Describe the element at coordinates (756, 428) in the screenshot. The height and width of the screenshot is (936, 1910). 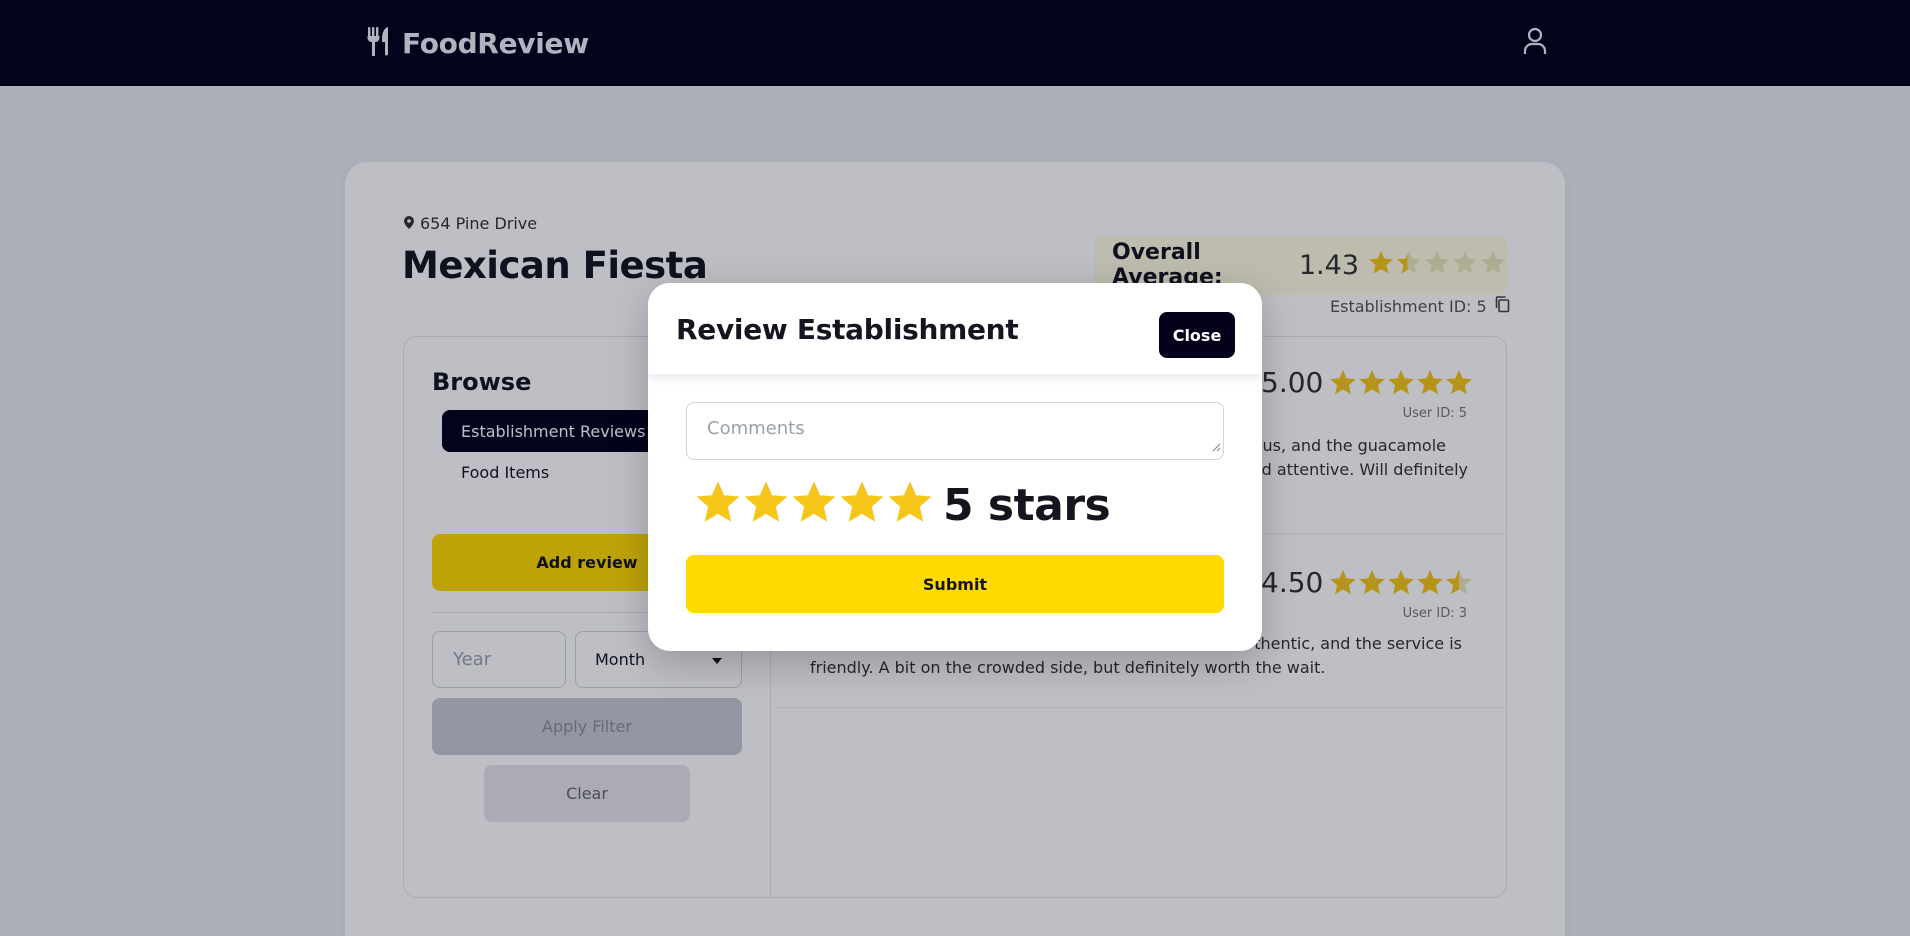
I see `comments-placeholder: Comments` at that location.